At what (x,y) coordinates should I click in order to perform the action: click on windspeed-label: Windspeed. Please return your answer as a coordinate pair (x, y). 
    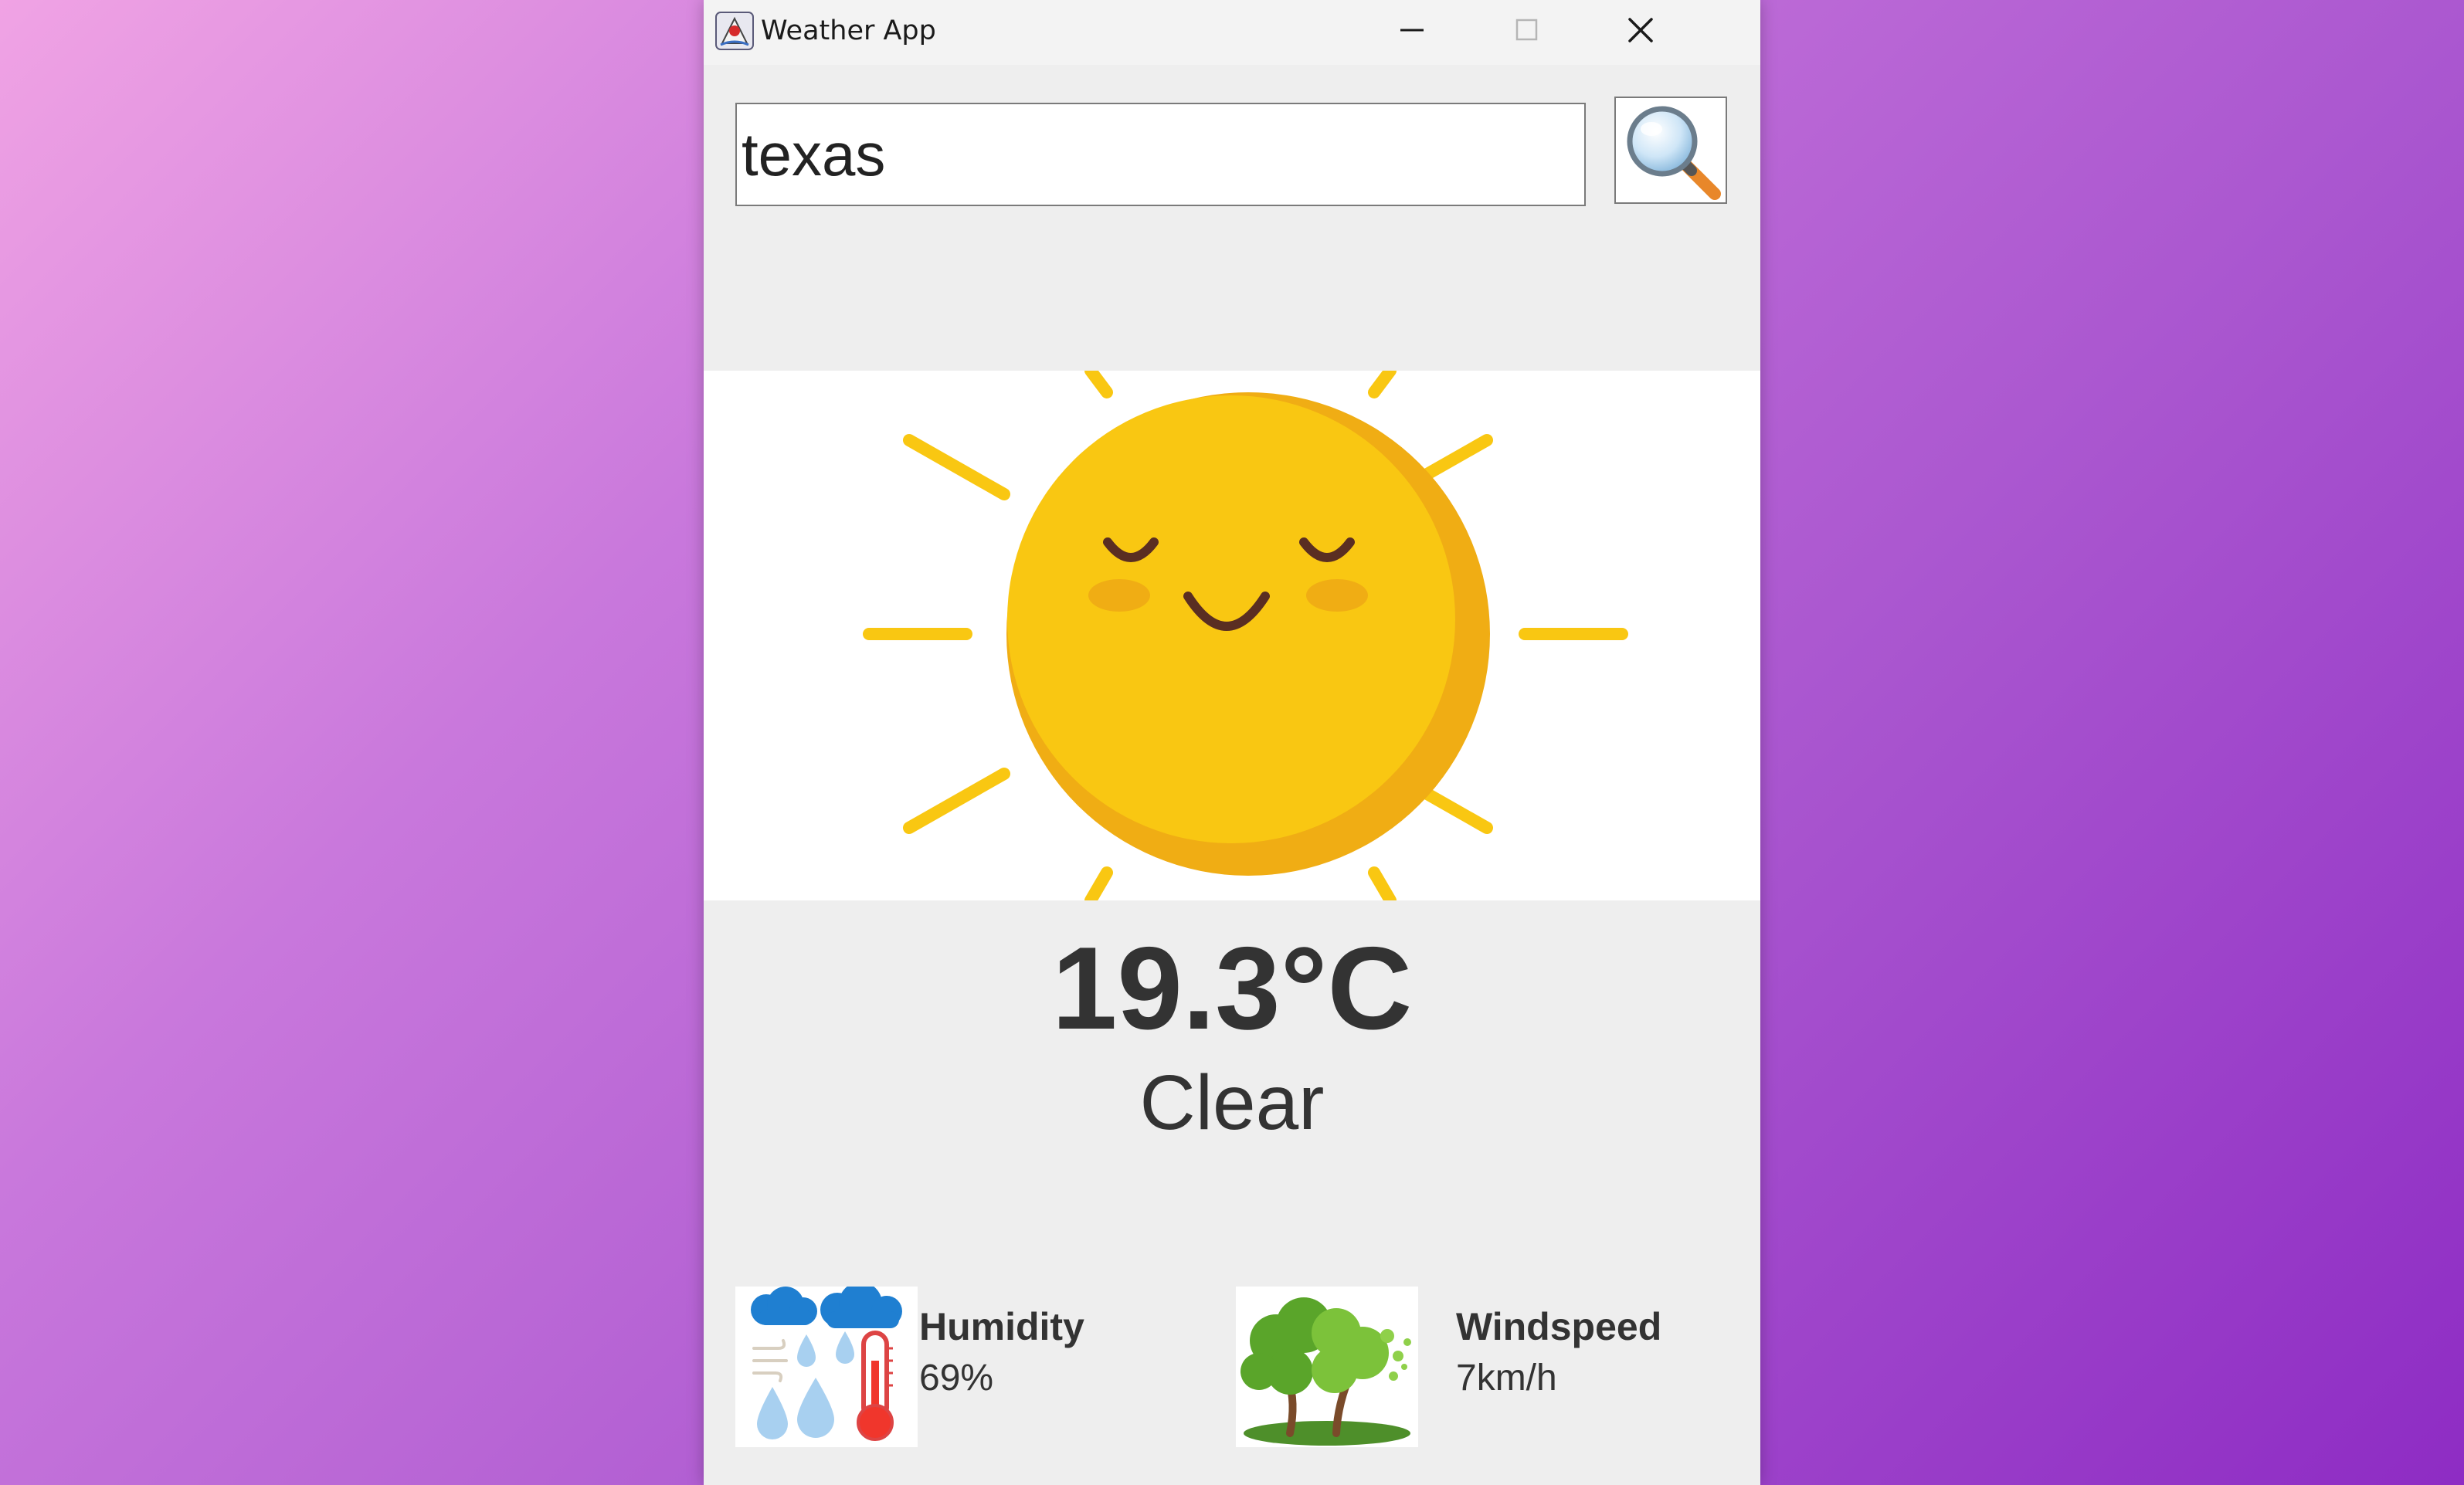
    Looking at the image, I should click on (1559, 1326).